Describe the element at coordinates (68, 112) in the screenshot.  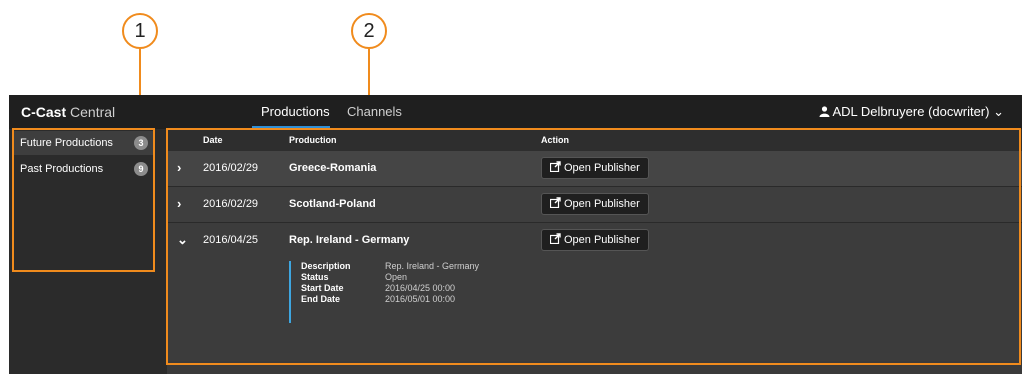
I see `brand-logo: C-Cast Central` at that location.